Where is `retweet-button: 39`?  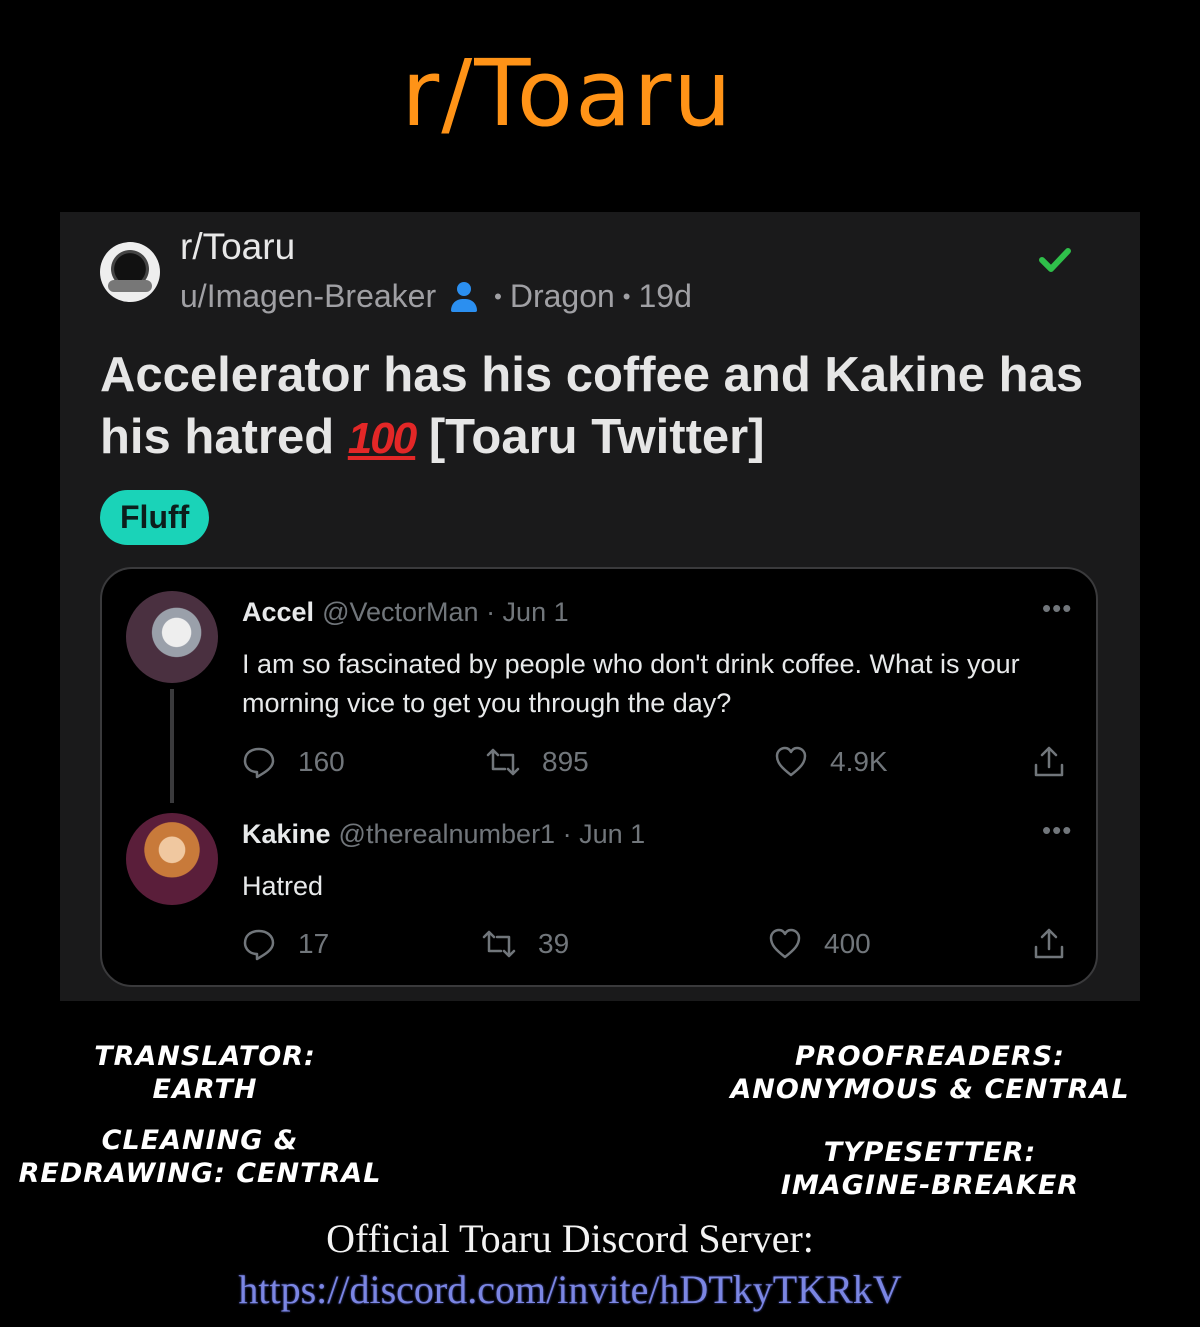 retweet-button: 39 is located at coordinates (525, 944).